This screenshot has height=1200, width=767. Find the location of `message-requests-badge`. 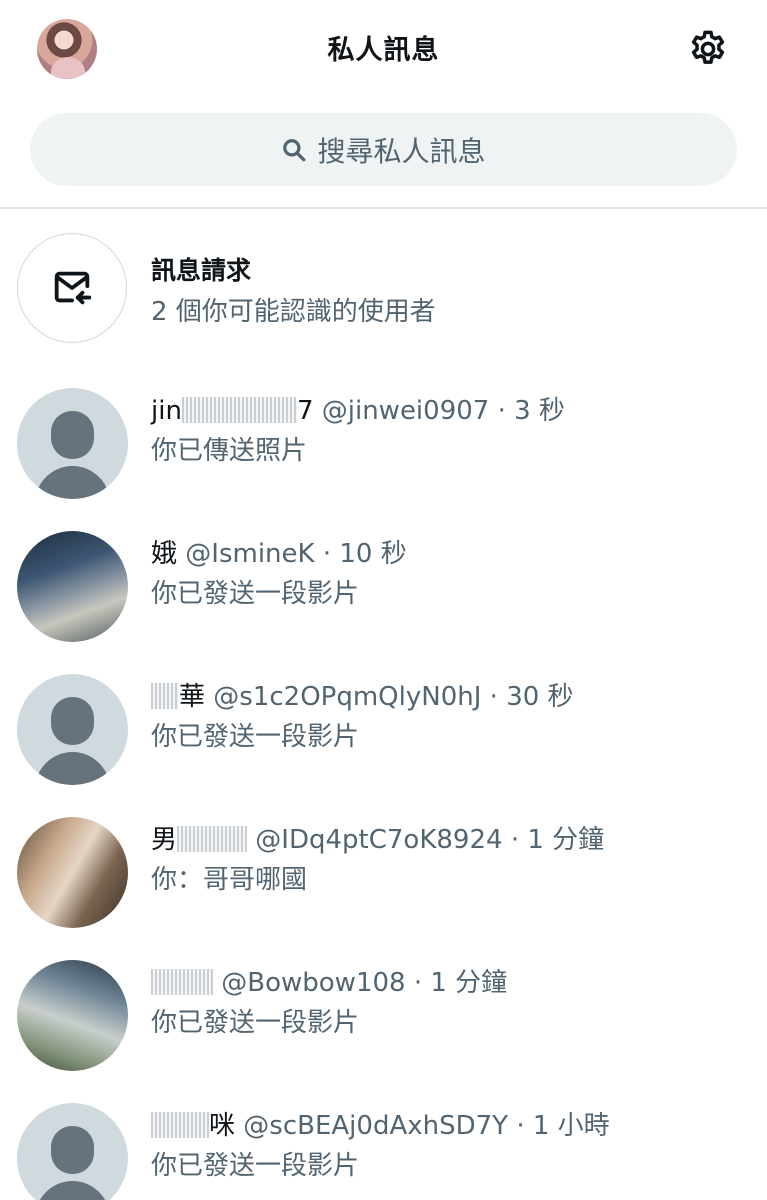

message-requests-badge is located at coordinates (72, 288).